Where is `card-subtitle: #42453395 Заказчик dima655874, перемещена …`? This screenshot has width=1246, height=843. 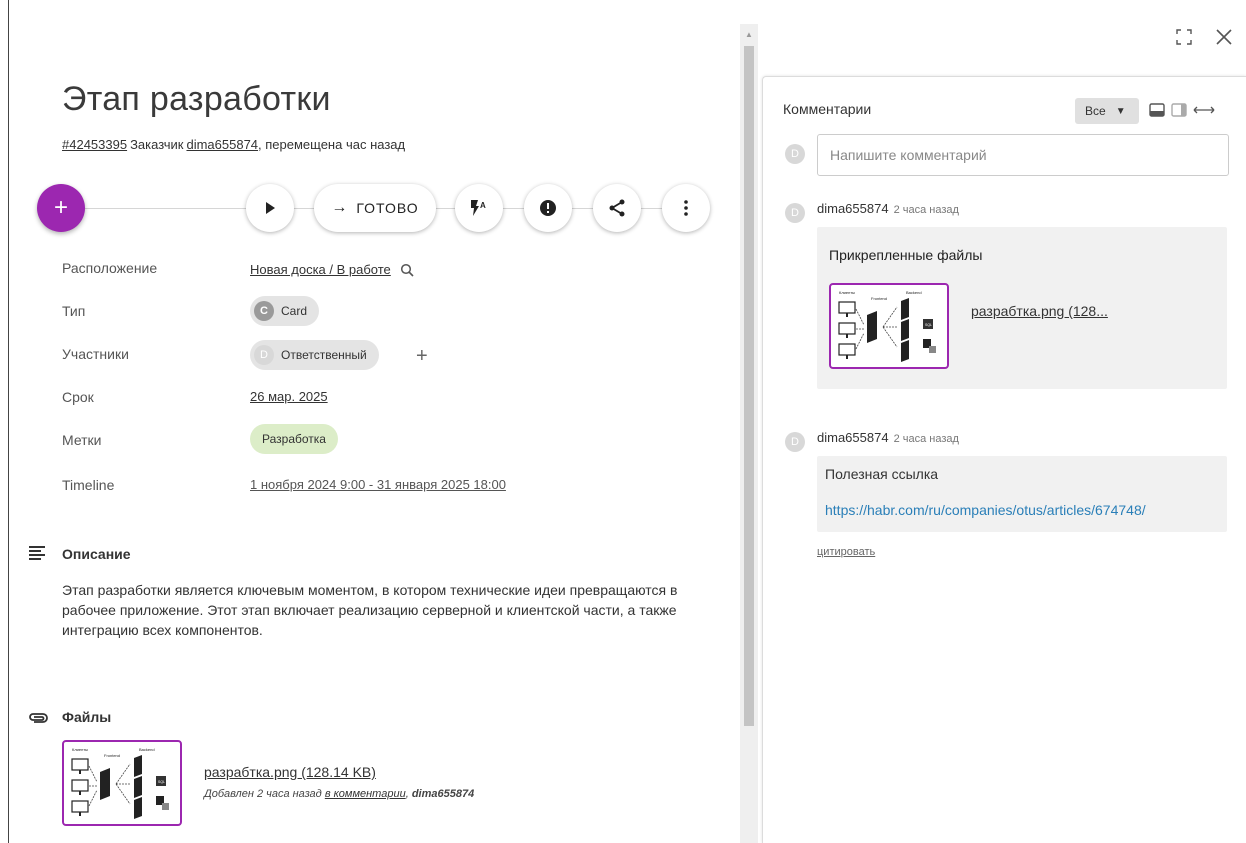 card-subtitle: #42453395 Заказчик dima655874, перемещена … is located at coordinates (235, 144).